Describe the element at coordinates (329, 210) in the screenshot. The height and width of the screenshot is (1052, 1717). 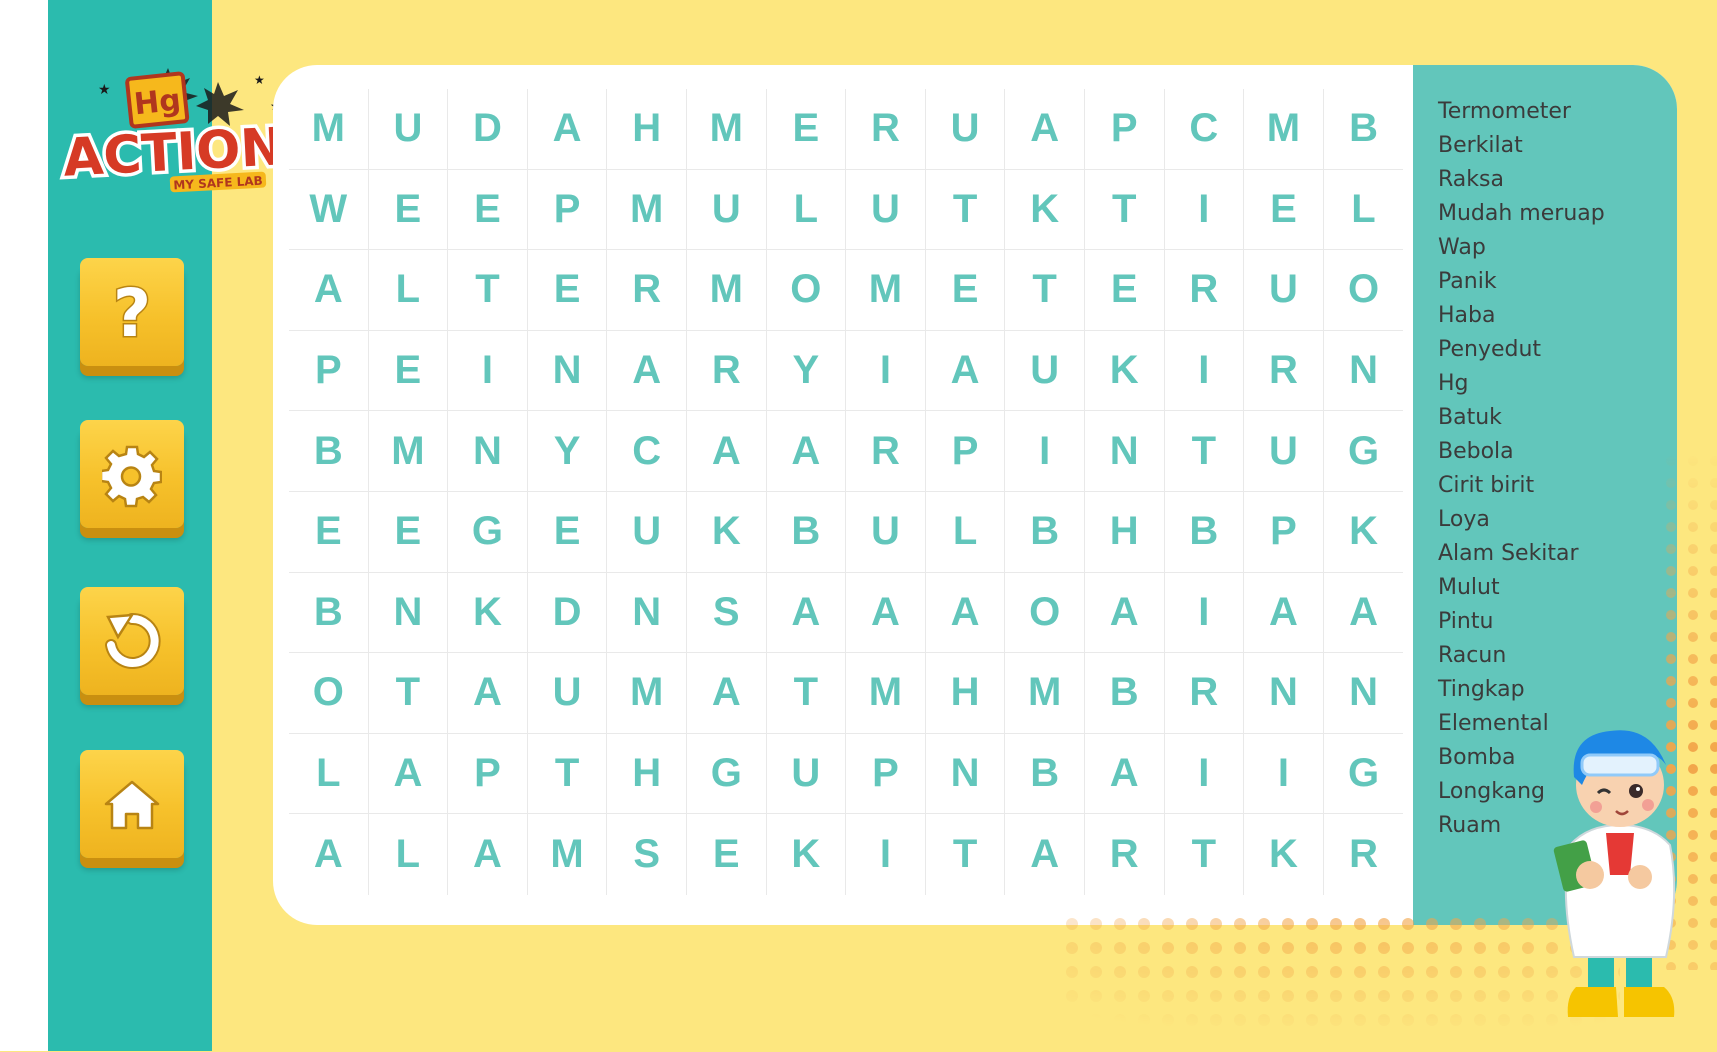
I see `grid-cell: W` at that location.